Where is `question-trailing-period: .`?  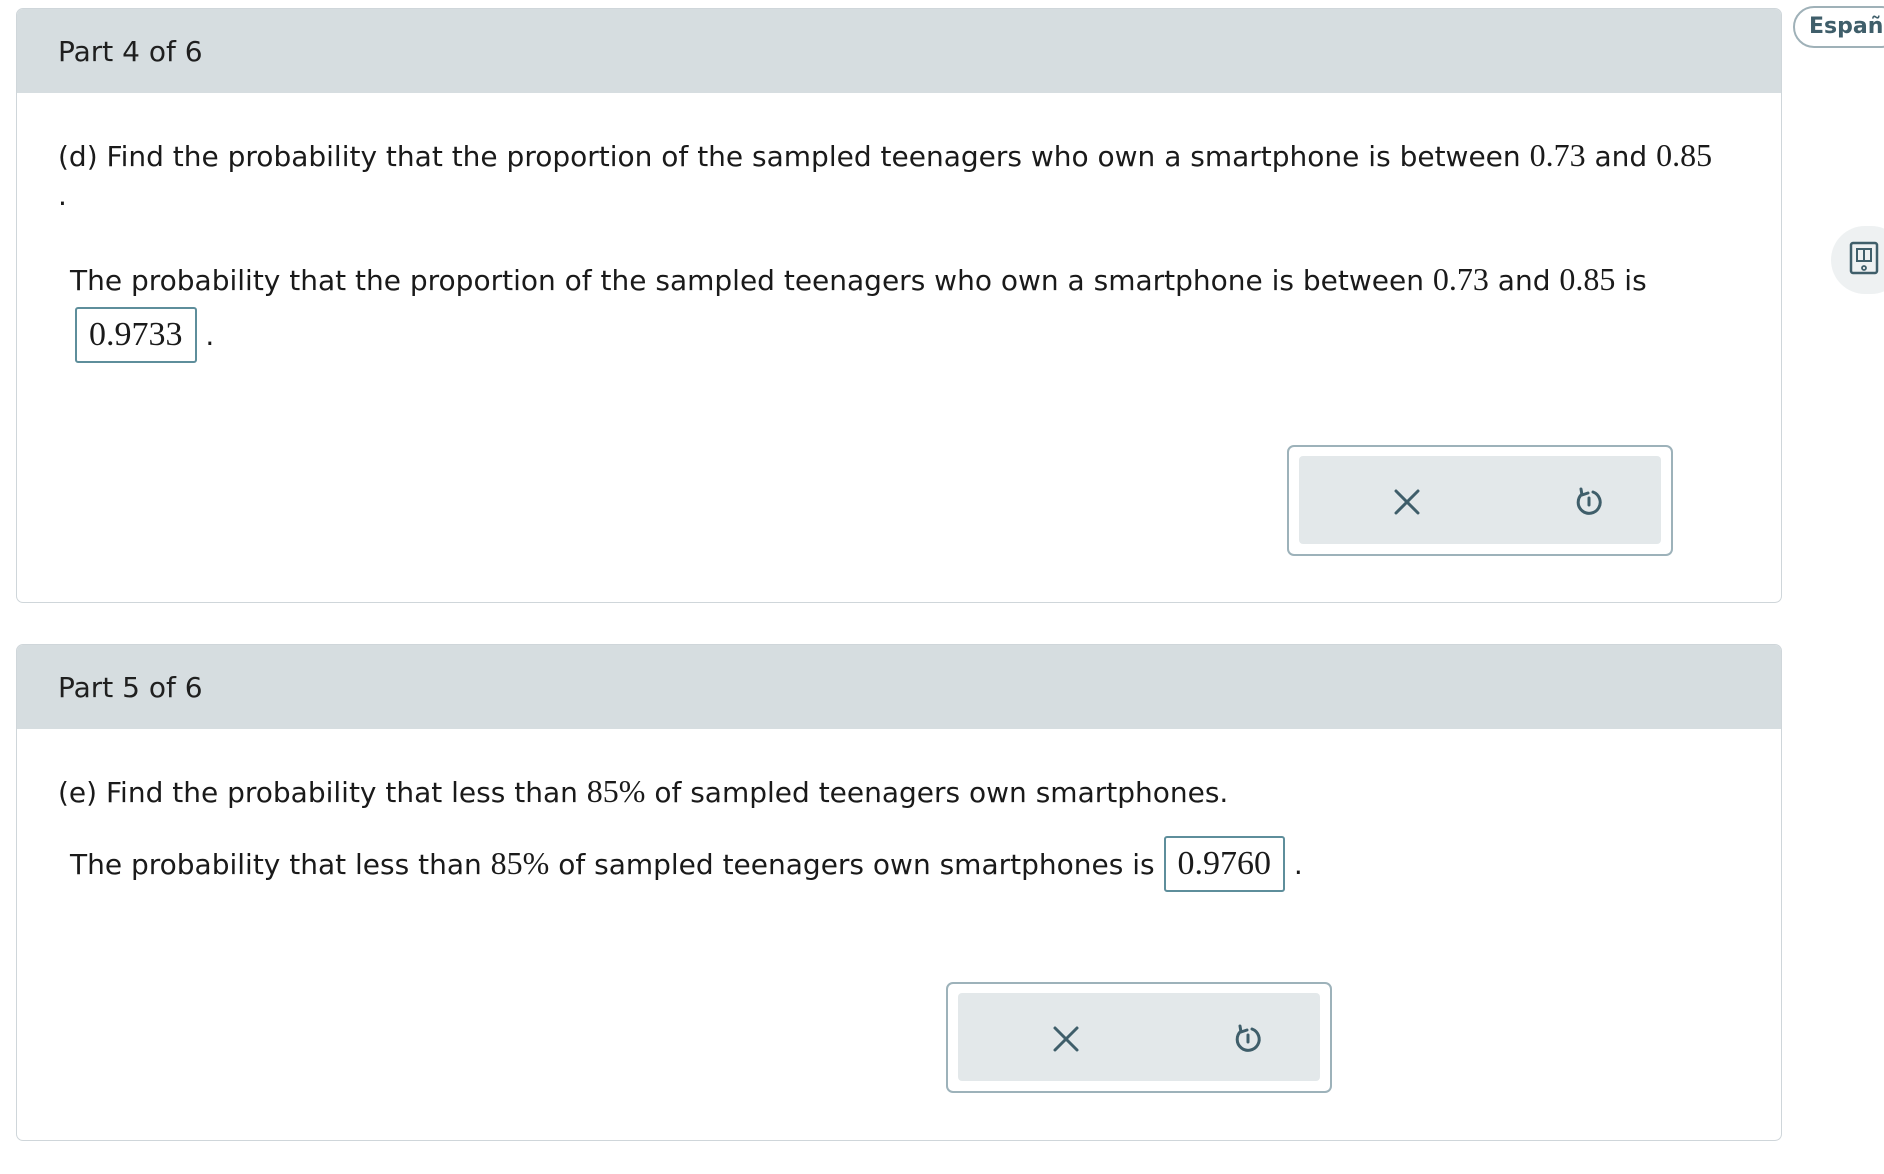 question-trailing-period: . is located at coordinates (62, 195).